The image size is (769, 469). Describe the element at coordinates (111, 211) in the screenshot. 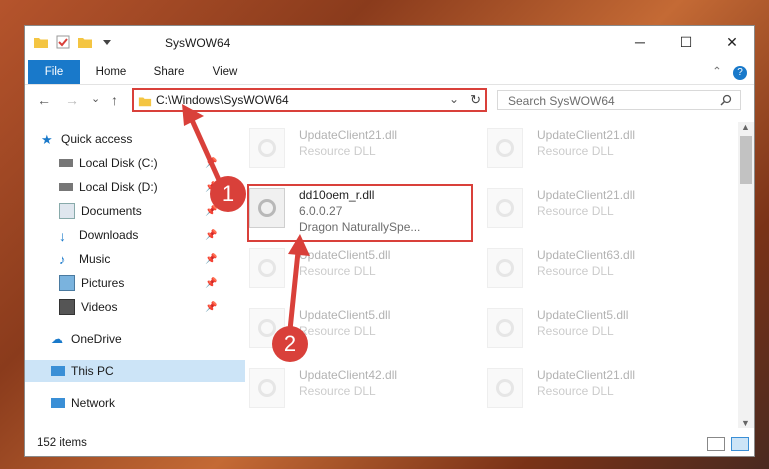

I see `sidebar-item-label: Documents` at that location.